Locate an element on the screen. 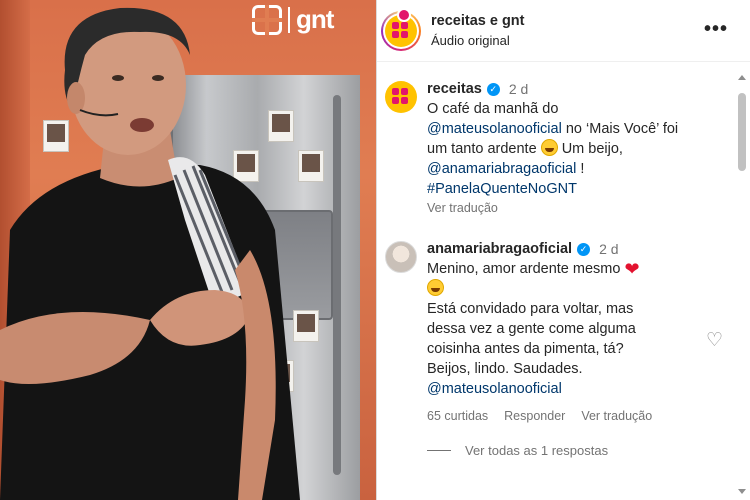 Image resolution: width=750 pixels, height=500 pixels. audio-label: Áudio original is located at coordinates (478, 40).